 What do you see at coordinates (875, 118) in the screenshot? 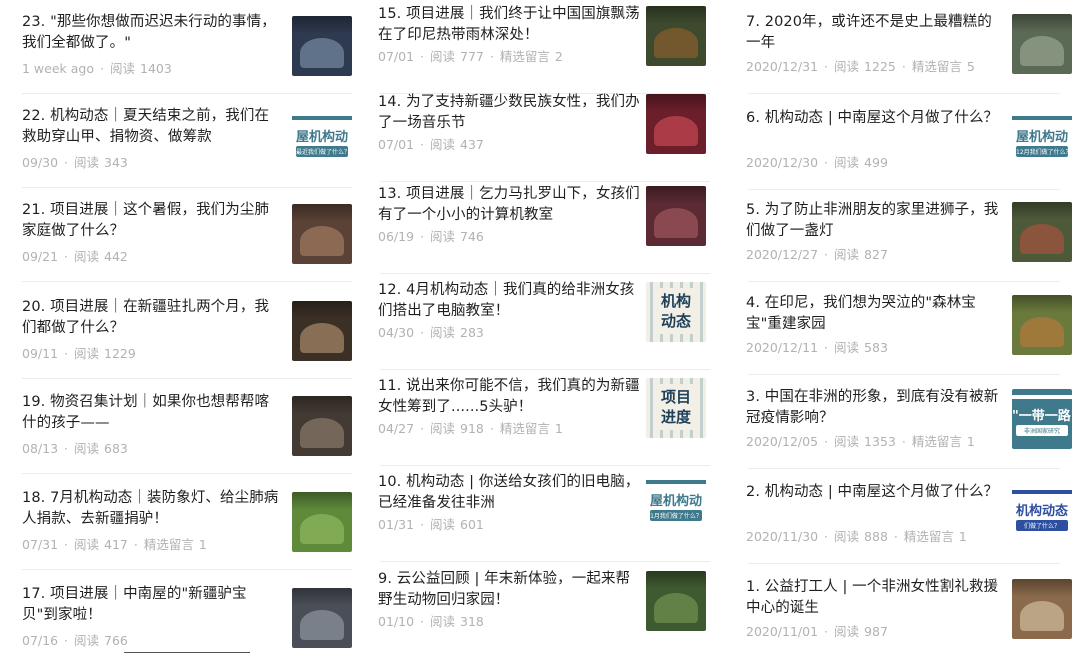
I see `article-title: 6. 机构动态 | 中南屋这个月做了什么？` at bounding box center [875, 118].